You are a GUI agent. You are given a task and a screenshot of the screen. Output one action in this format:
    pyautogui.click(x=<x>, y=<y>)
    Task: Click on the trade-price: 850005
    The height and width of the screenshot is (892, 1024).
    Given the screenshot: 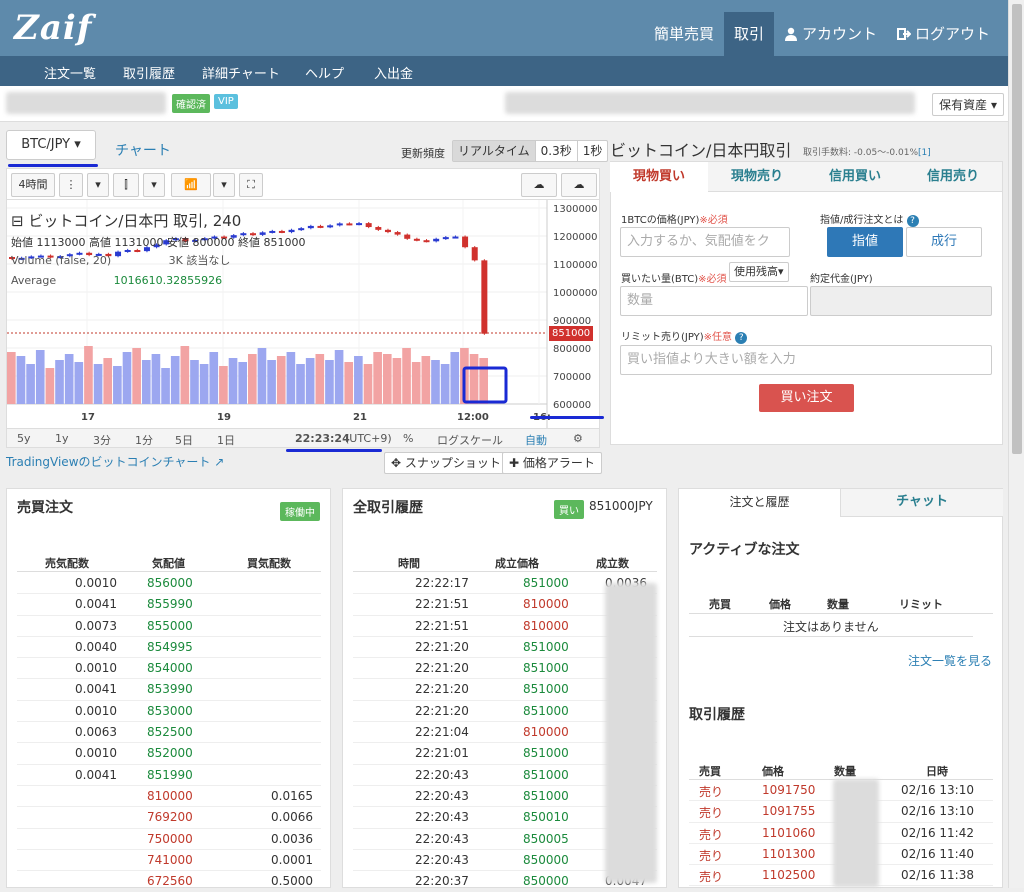 What is the action you would take?
    pyautogui.click(x=546, y=838)
    